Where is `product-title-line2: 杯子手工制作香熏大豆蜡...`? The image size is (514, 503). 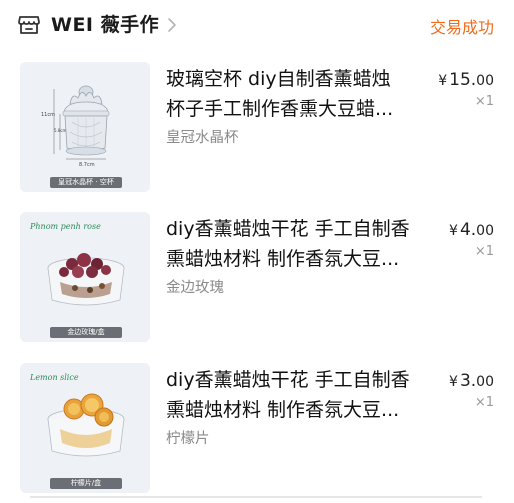
product-title-line2: 杯子手工制作香熏大豆蜡... is located at coordinates (280, 109).